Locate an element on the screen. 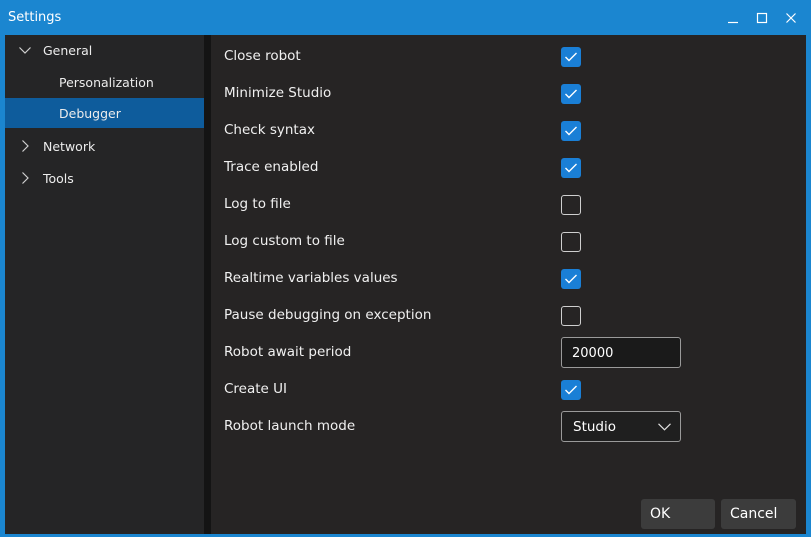 This screenshot has width=811, height=537. panel-splitter is located at coordinates (207, 284).